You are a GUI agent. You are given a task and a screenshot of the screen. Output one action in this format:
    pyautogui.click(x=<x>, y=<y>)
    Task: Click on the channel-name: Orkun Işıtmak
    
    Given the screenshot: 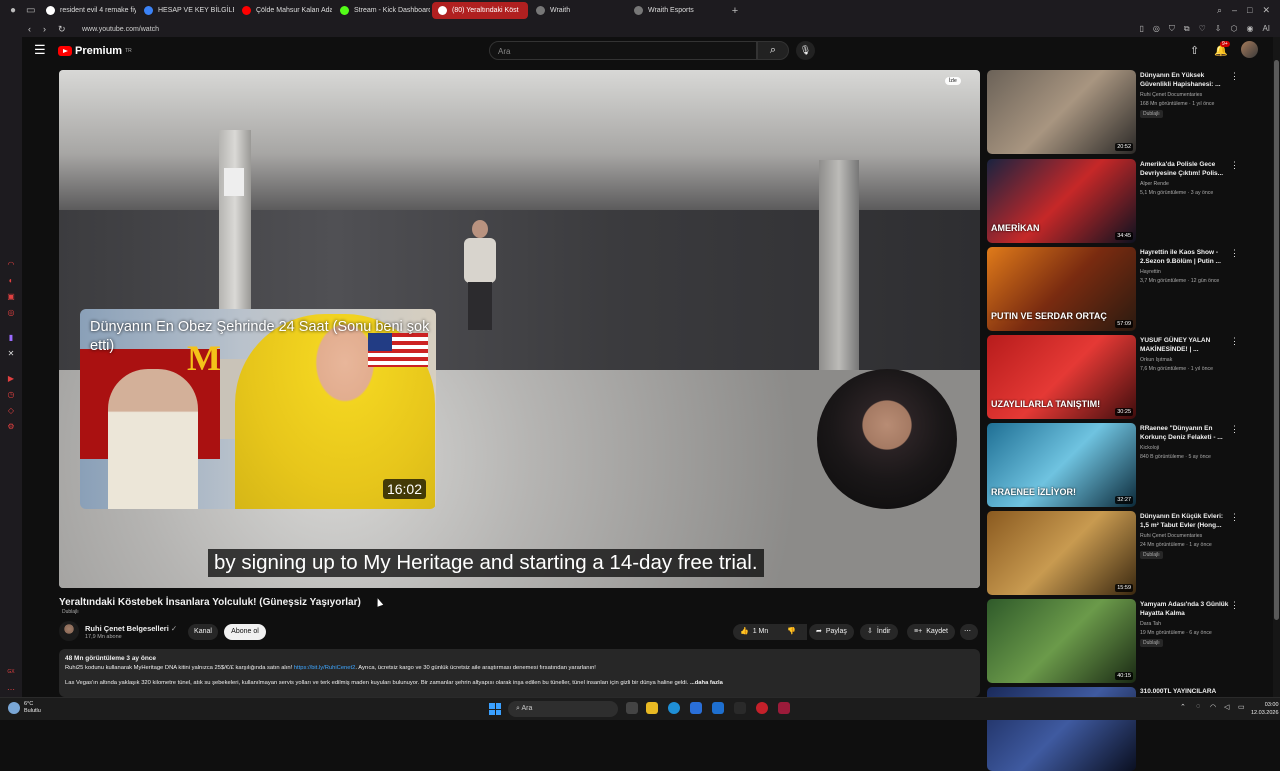 What is the action you would take?
    pyautogui.click(x=1156, y=360)
    